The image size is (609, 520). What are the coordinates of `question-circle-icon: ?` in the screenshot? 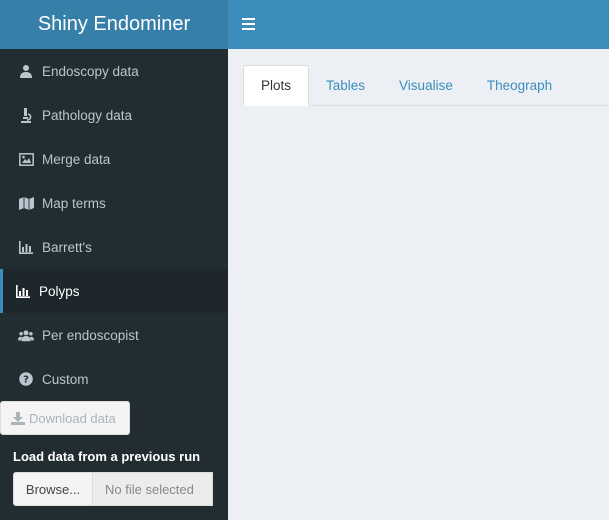 It's located at (26, 379).